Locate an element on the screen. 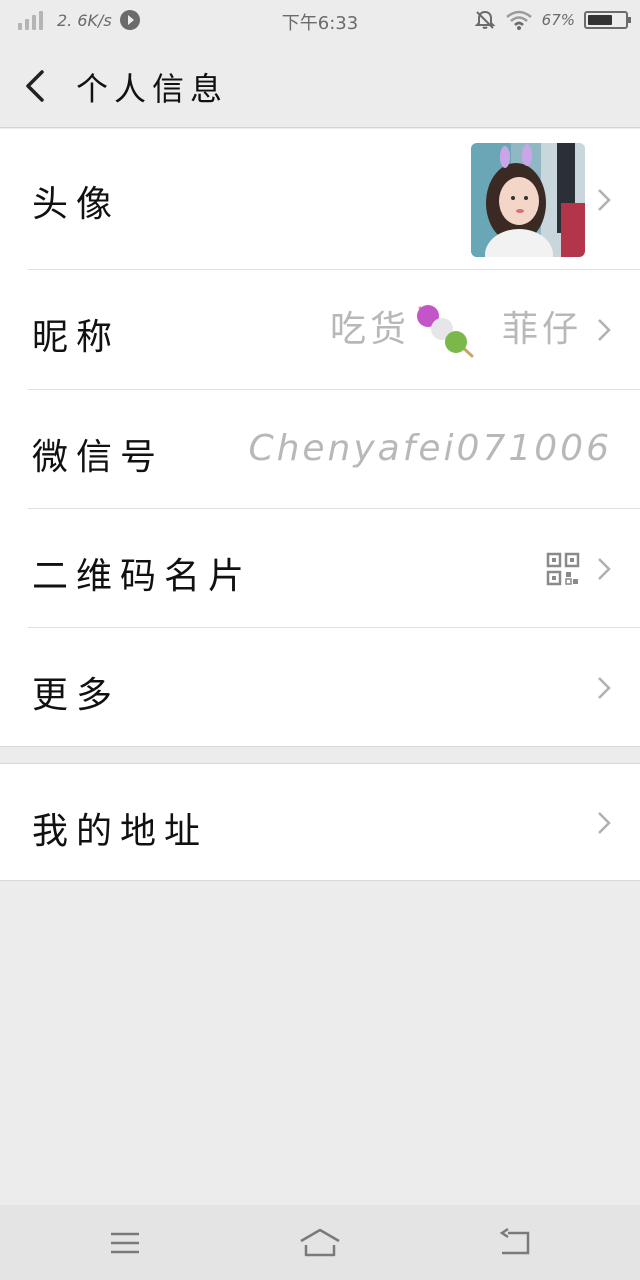 The image size is (640, 1280). home-icon is located at coordinates (320, 1243).